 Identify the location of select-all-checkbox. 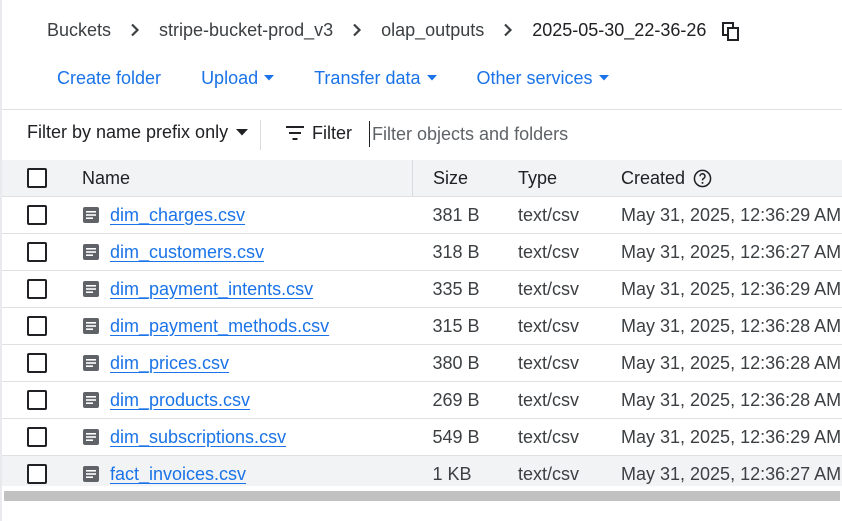
(37, 178).